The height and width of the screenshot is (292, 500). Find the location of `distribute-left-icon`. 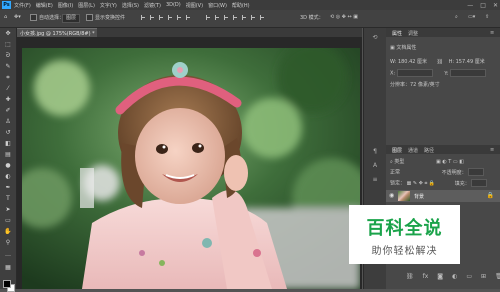

distribute-left-icon is located at coordinates (235, 17).